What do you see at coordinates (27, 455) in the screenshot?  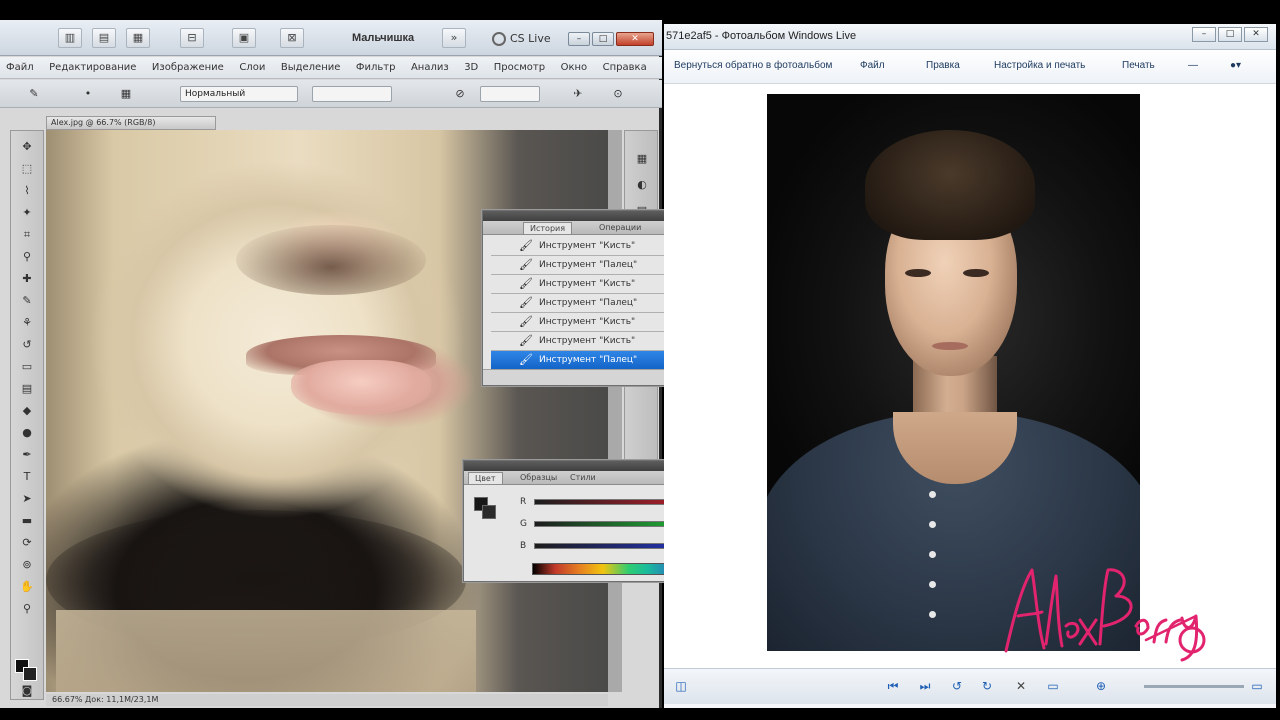 I see `pen-tool-icon: ✒` at bounding box center [27, 455].